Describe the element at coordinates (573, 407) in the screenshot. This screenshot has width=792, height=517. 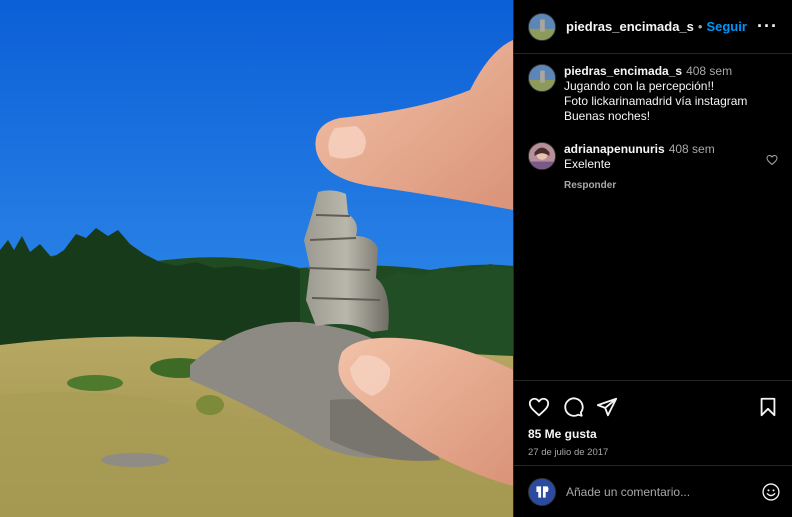
I see `comment-bubble-icon` at that location.